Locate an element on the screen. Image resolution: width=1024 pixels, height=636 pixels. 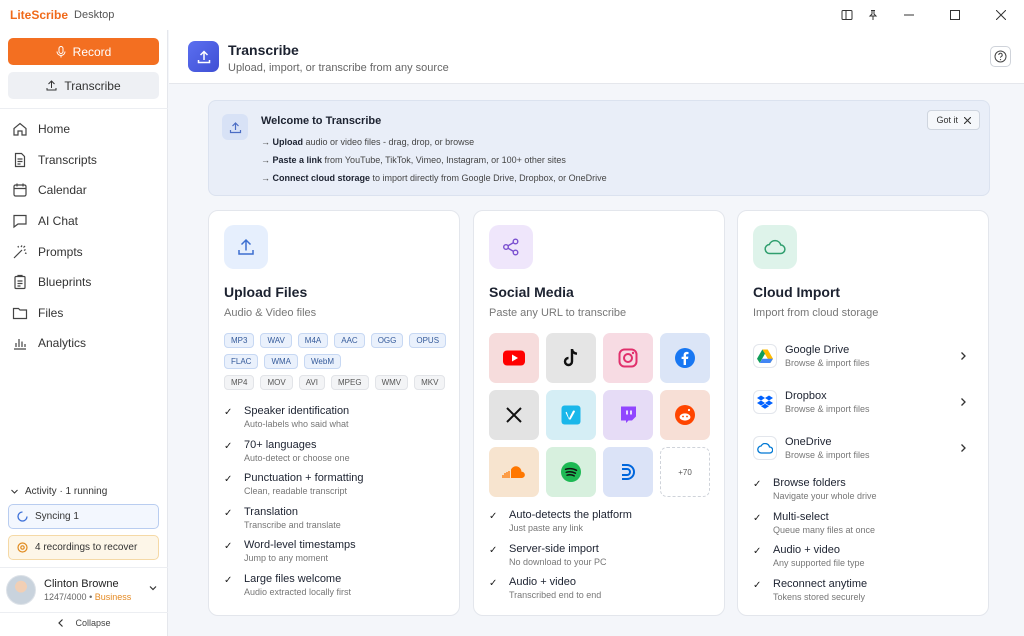
wand-icon is located at coordinates (20, 251).